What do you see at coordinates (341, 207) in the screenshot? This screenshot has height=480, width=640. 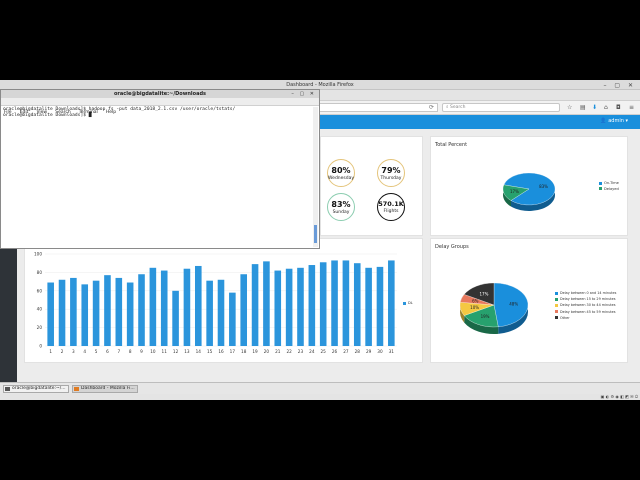 I see `stat-sunday: 83% Sunday` at bounding box center [341, 207].